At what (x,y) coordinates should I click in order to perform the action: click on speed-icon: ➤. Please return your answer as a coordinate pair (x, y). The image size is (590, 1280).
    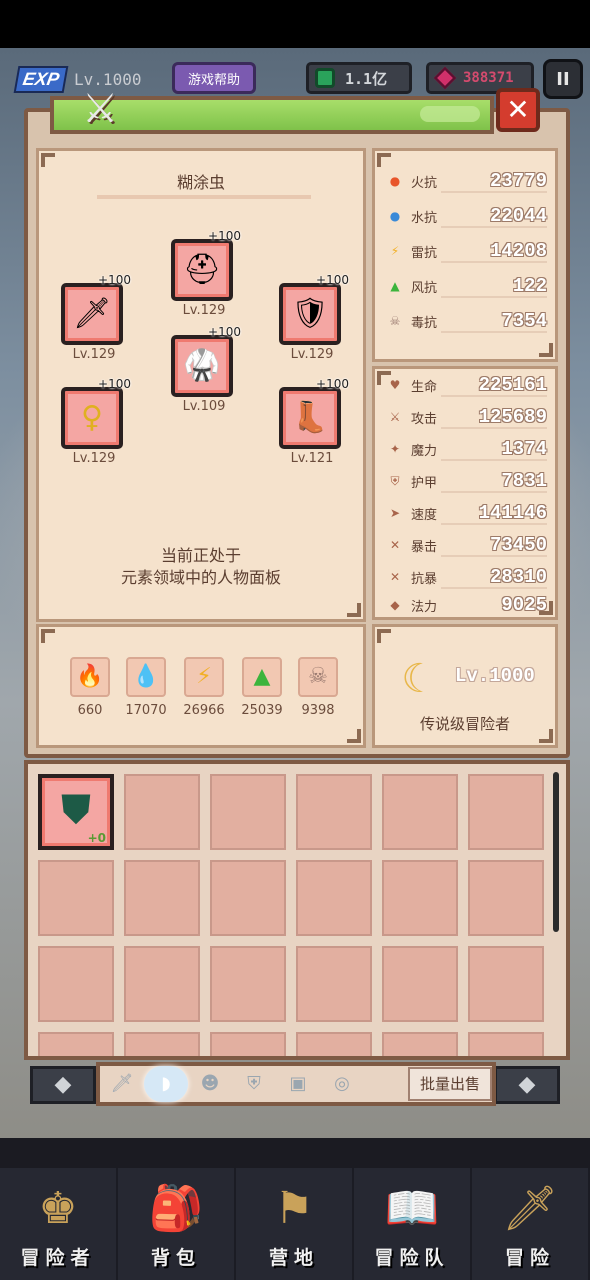
    Looking at the image, I should click on (395, 513).